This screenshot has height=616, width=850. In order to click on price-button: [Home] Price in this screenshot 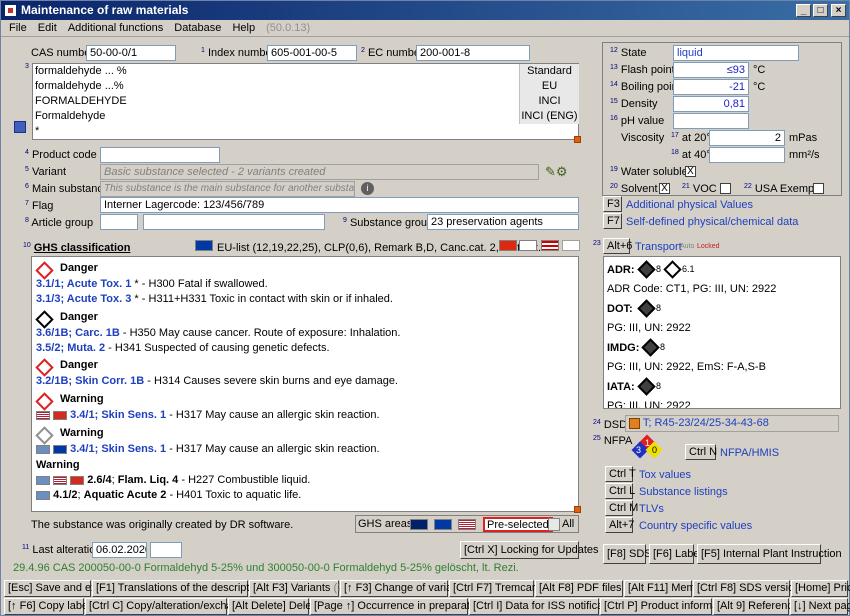, I will do `click(820, 588)`.